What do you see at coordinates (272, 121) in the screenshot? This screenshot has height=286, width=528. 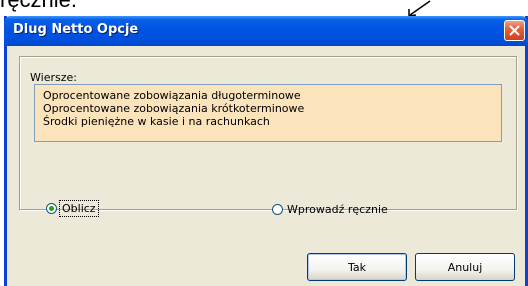 I see `list-item-cash: Środki pieniężne w kasie i na rachunkach` at bounding box center [272, 121].